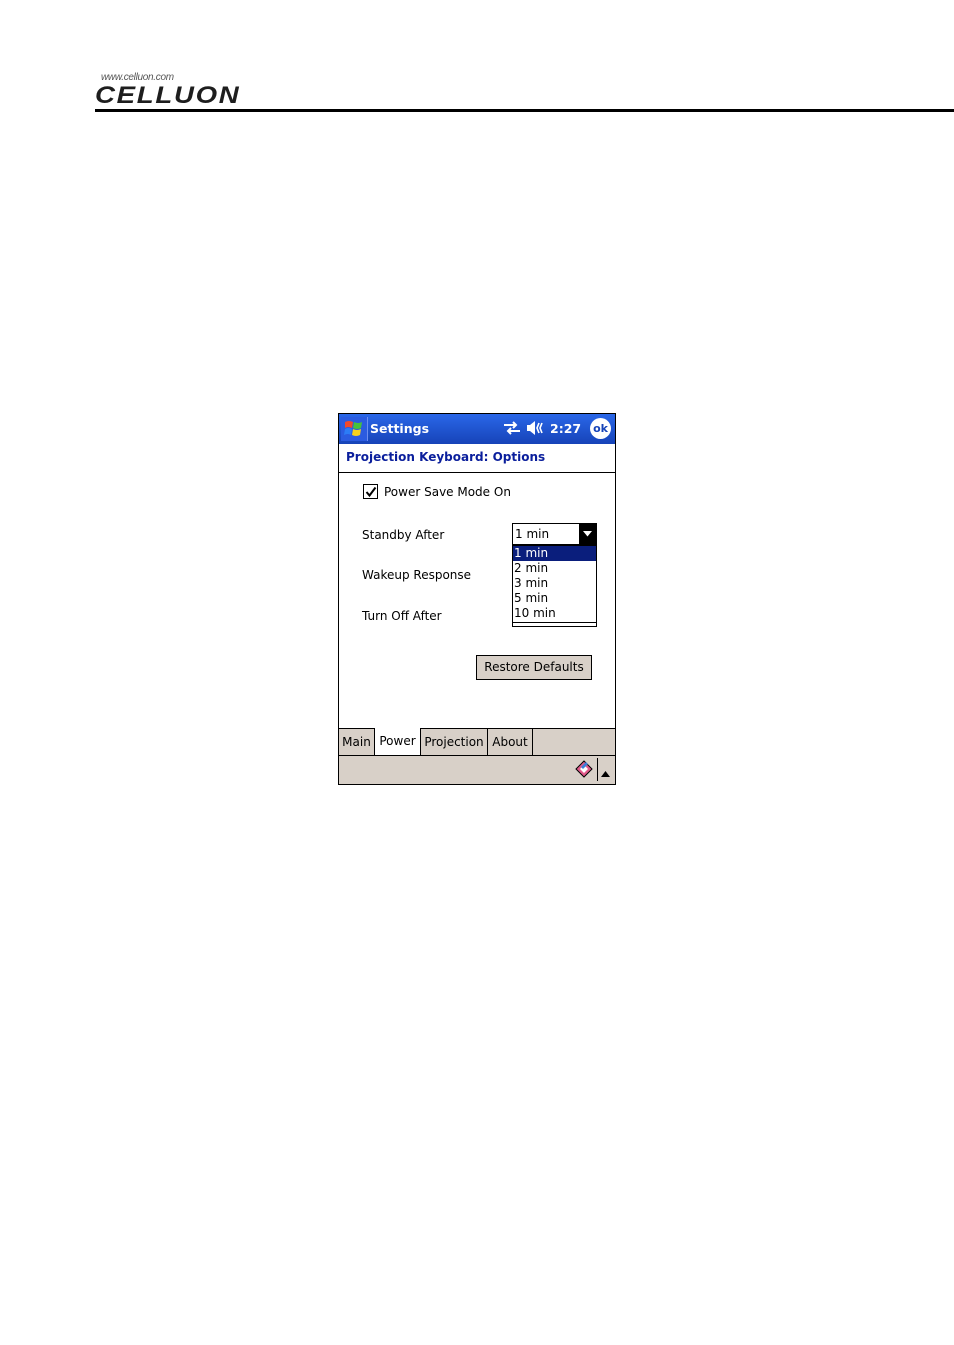 The image size is (954, 1345). Describe the element at coordinates (524, 110) in the screenshot. I see `header-rule` at that location.